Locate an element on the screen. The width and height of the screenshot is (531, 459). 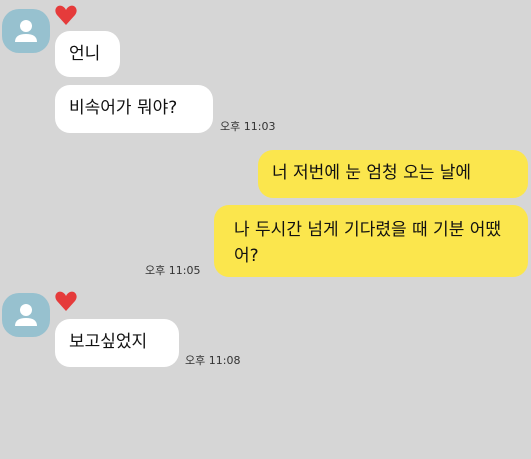
message-bubble-incoming: 보고싶었지 is located at coordinates (117, 343).